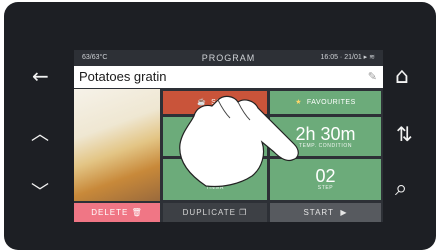 Image resolution: width=436 pixels, height=252 pixels. I want to click on status-right: 16:05 · 21/01 ▸ ≋, so click(347, 57).